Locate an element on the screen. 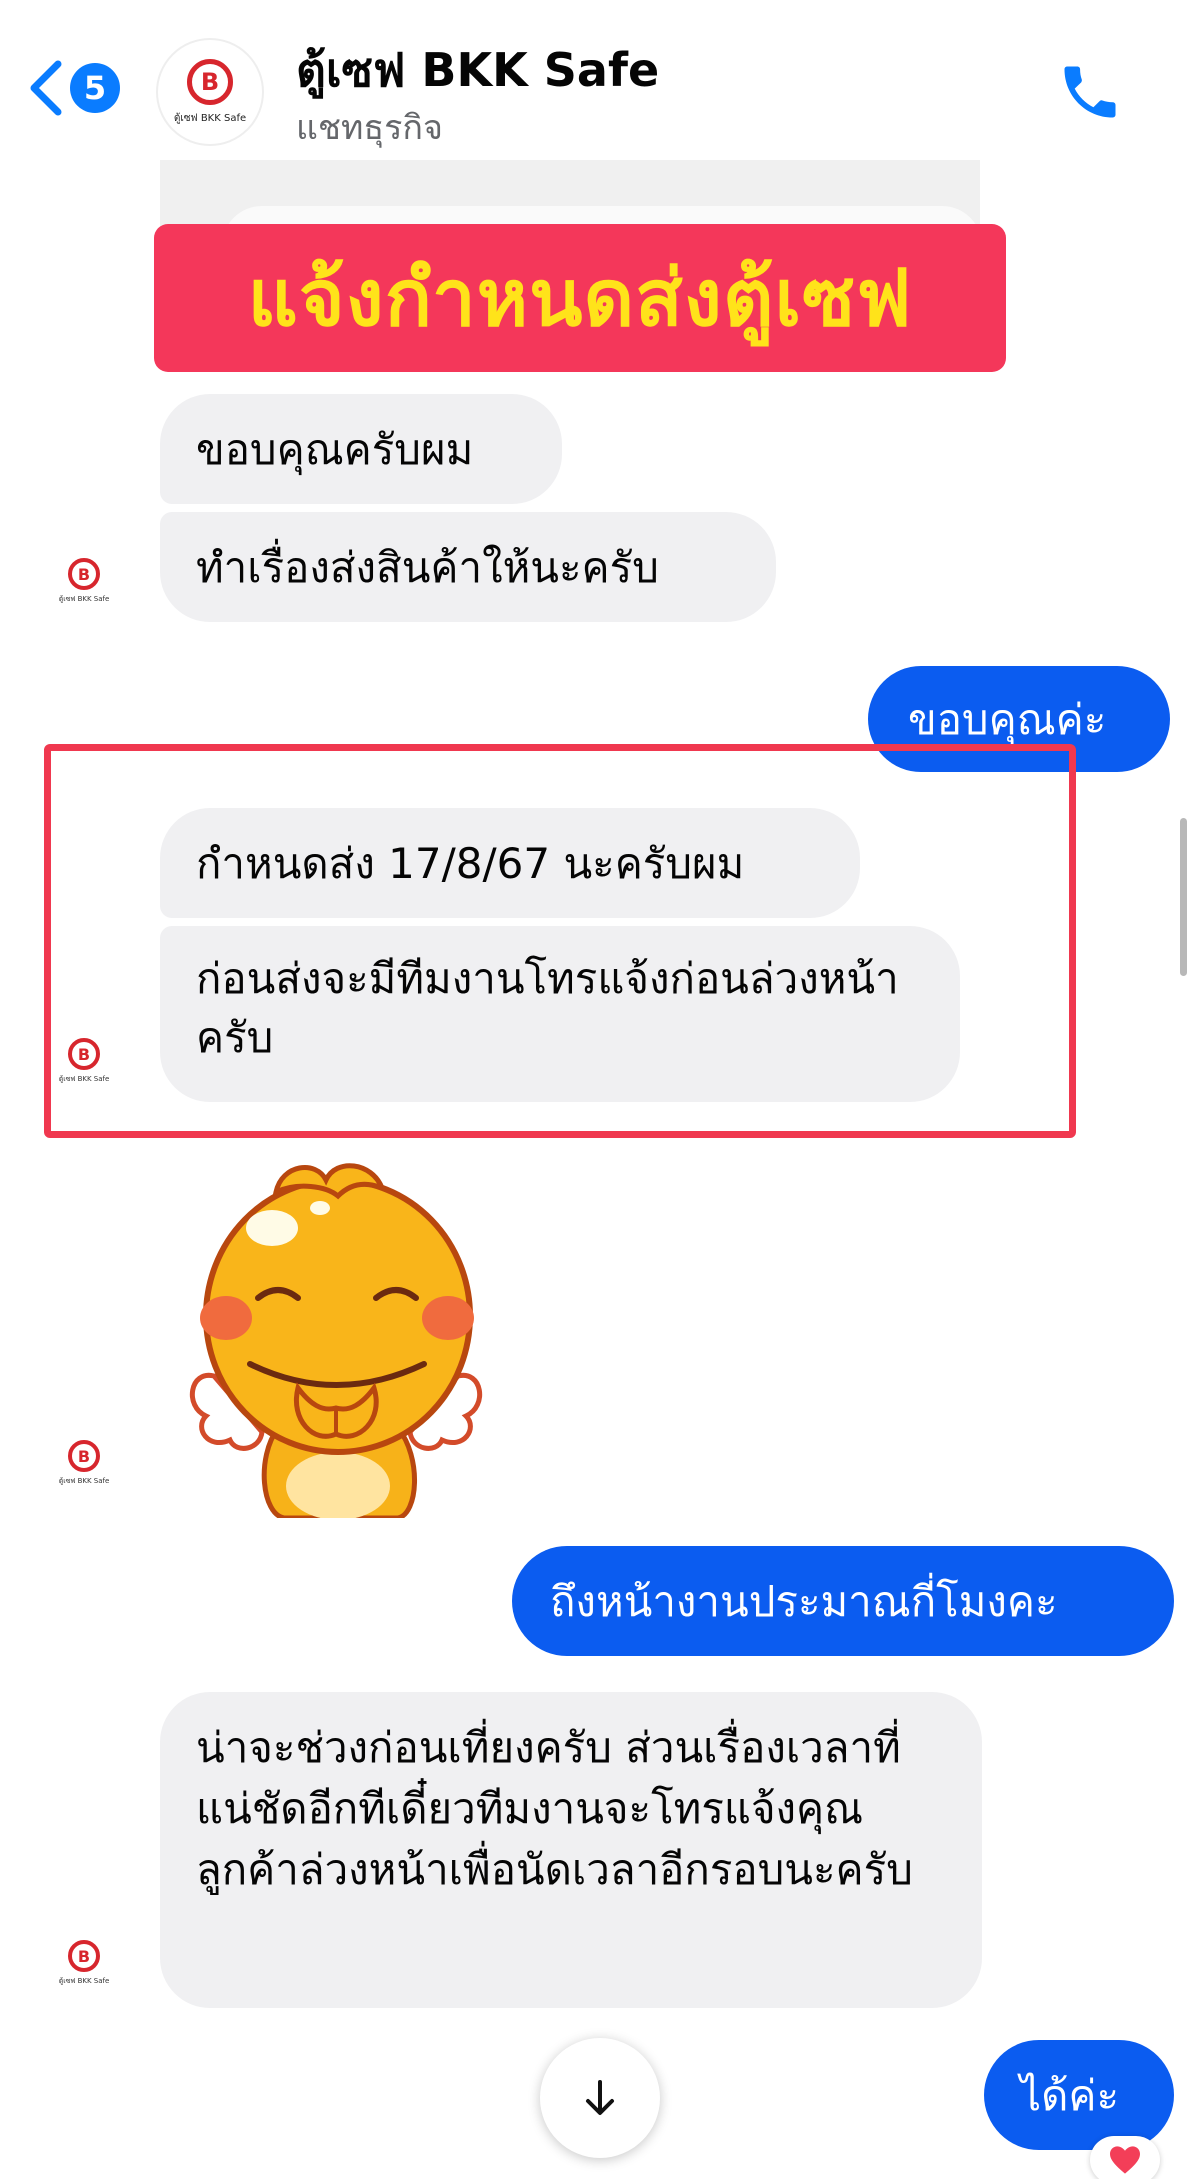  outgoing-message: ได้ค่ะ is located at coordinates (1079, 2095).